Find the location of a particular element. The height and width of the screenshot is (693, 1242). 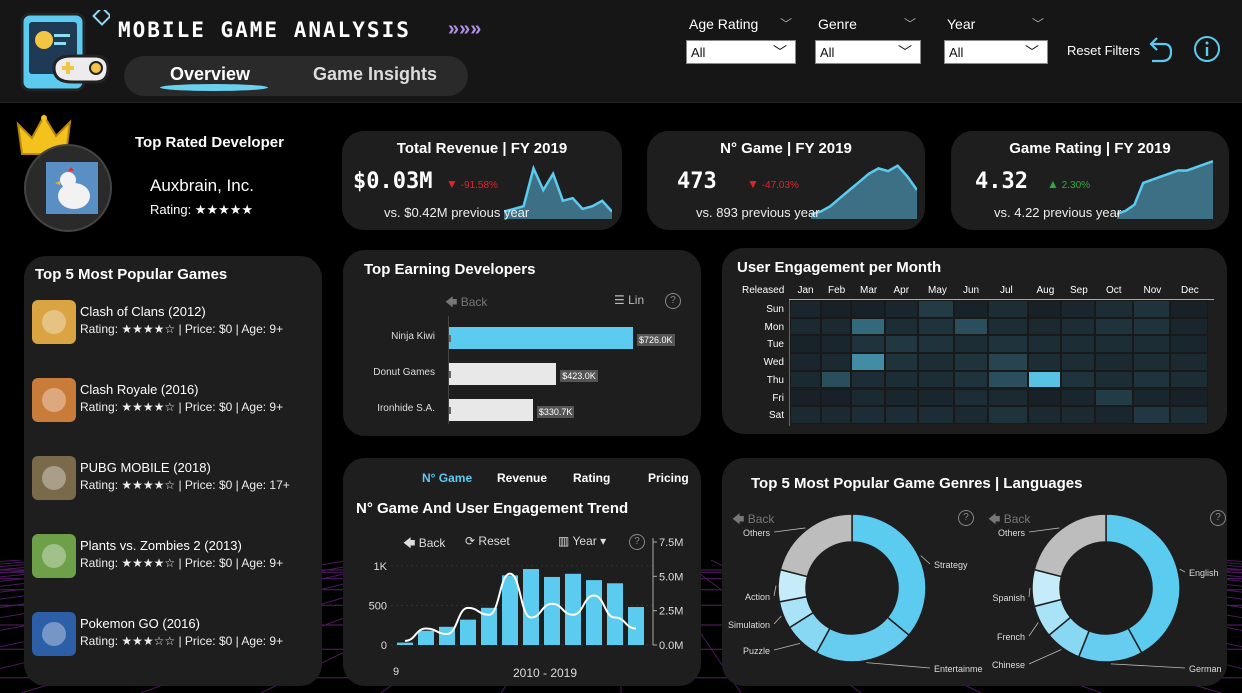

filter-genre-select: All ﹀ is located at coordinates (868, 52).